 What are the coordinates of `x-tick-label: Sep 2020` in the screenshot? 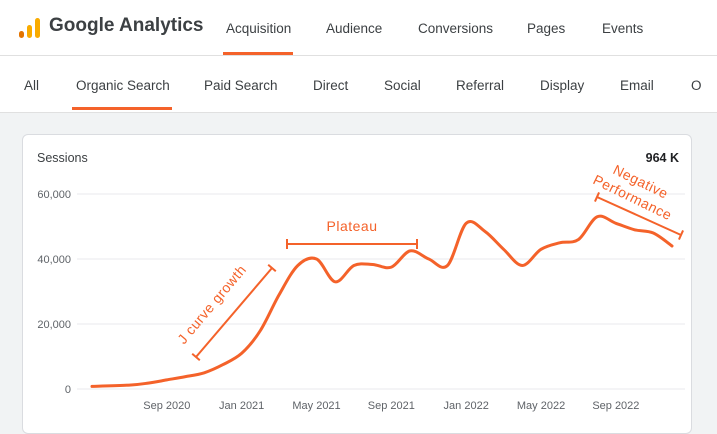 It's located at (166, 406).